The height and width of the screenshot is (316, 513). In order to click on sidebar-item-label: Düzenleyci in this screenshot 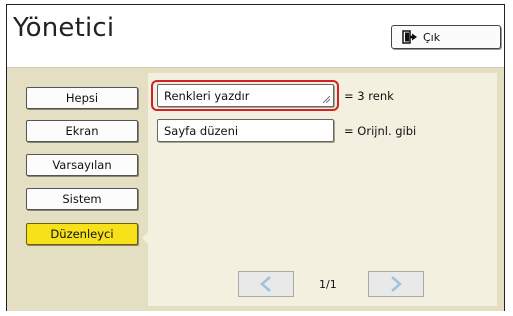, I will do `click(82, 234)`.